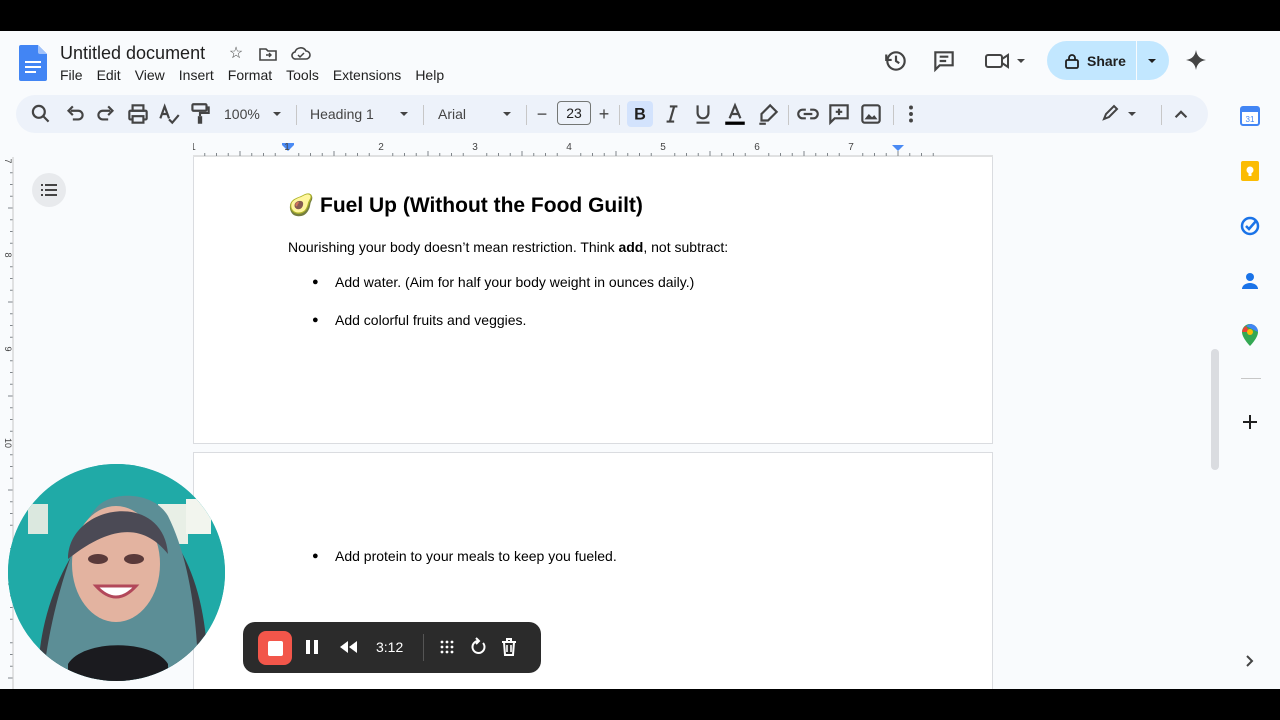  Describe the element at coordinates (301, 205) in the screenshot. I see `avocado-emoji-icon: 🥑` at that location.